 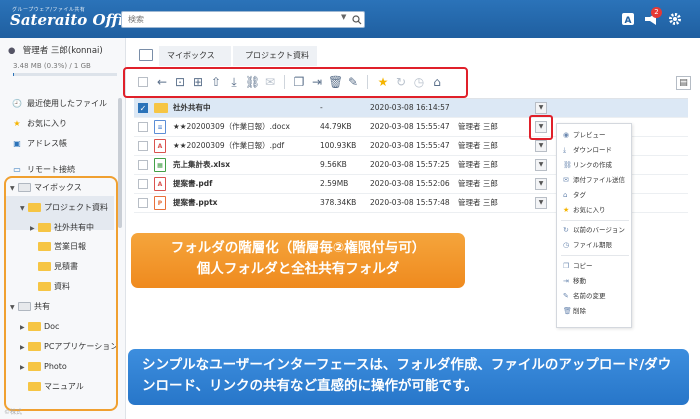 I want to click on menu-item-delete: 🗑削除, so click(x=574, y=311).